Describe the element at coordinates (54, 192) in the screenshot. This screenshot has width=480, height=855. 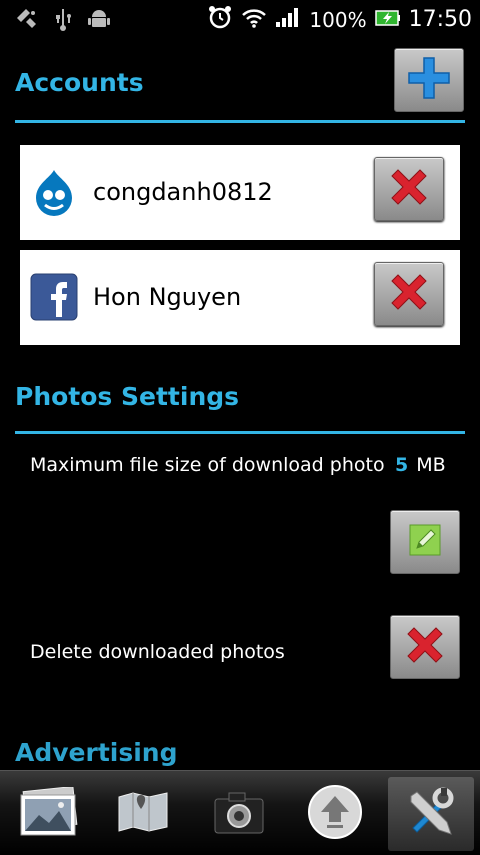
I see `drupal-icon` at that location.